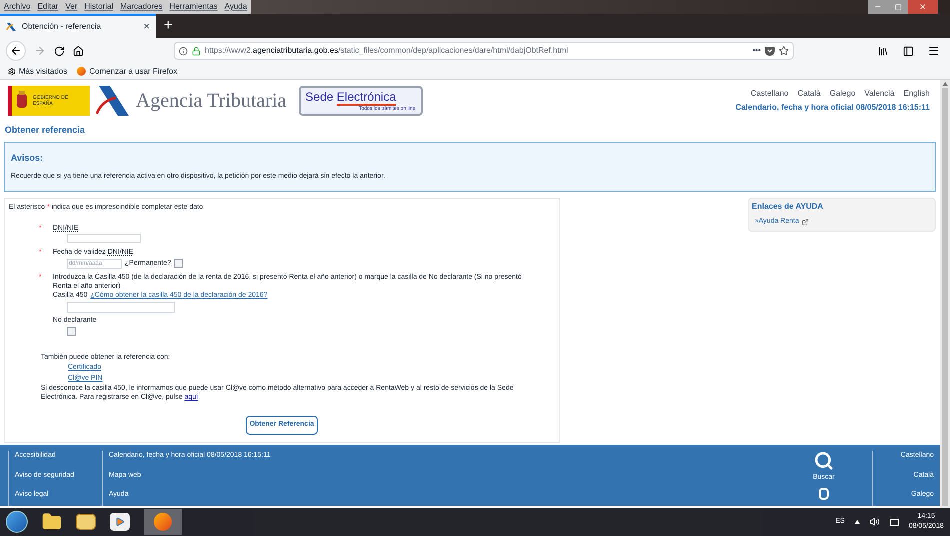 Image resolution: width=950 pixels, height=536 pixels. Describe the element at coordinates (12, 72) in the screenshot. I see `gear-icon` at that location.